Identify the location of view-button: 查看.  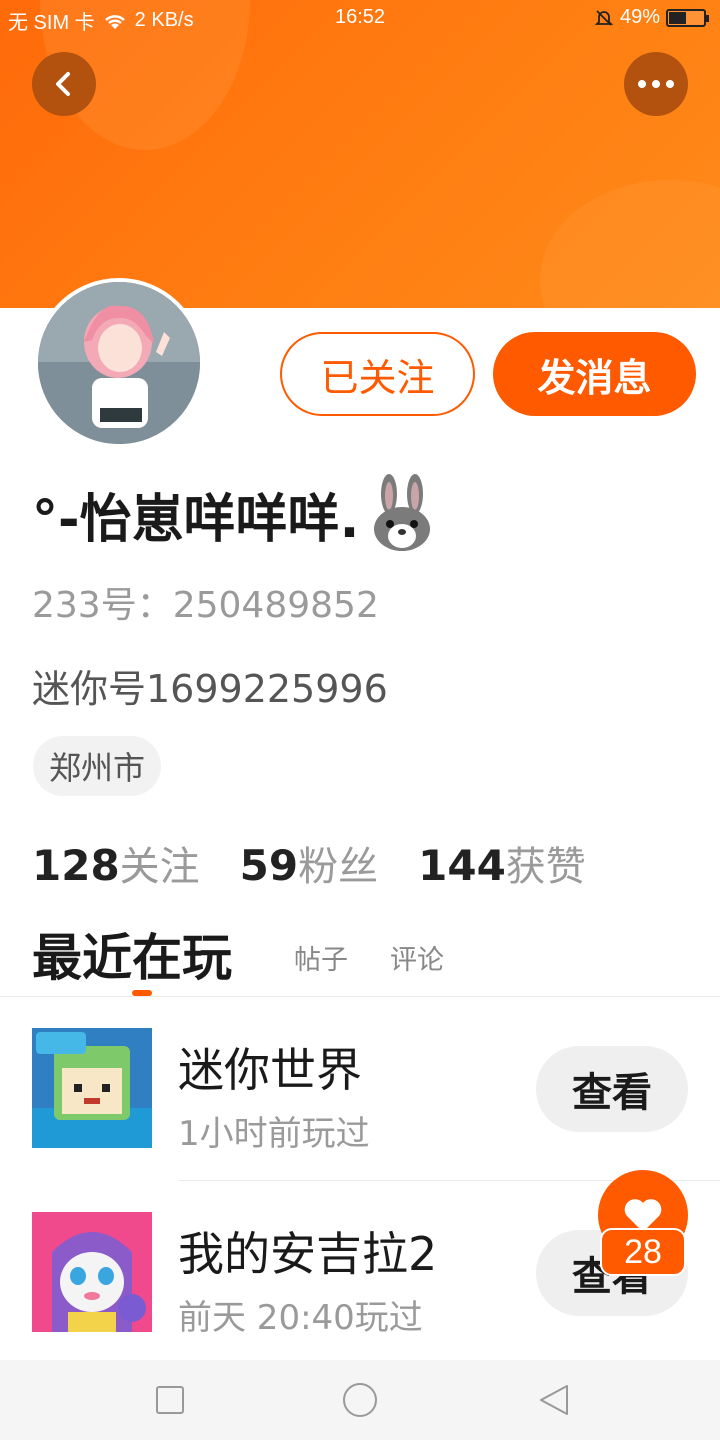
(612, 1089).